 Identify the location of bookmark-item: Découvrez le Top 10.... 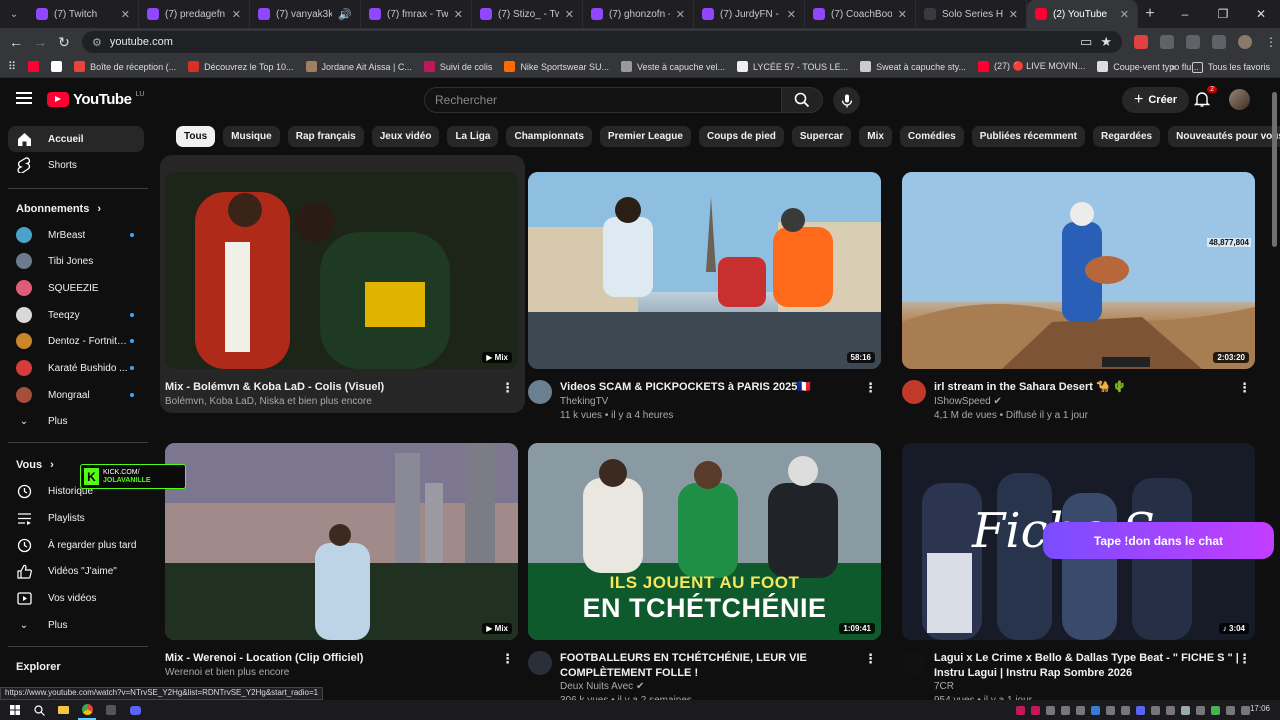
(241, 66).